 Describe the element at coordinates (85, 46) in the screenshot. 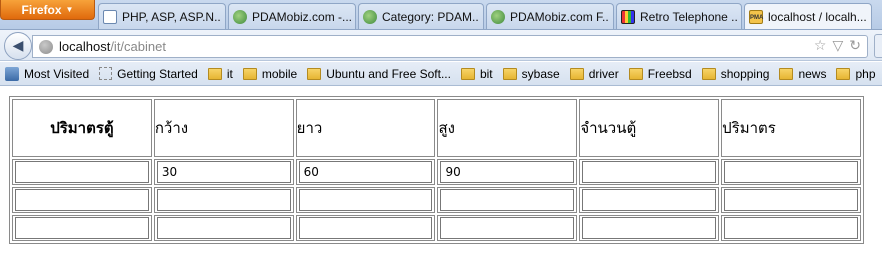

I see `url-host: localhost` at that location.